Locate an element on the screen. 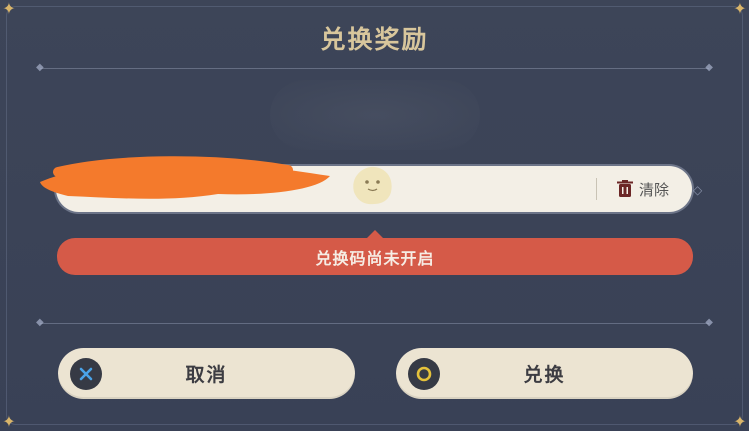 The image size is (749, 431). error-text: 兑换码尚未开启 is located at coordinates (375, 258).